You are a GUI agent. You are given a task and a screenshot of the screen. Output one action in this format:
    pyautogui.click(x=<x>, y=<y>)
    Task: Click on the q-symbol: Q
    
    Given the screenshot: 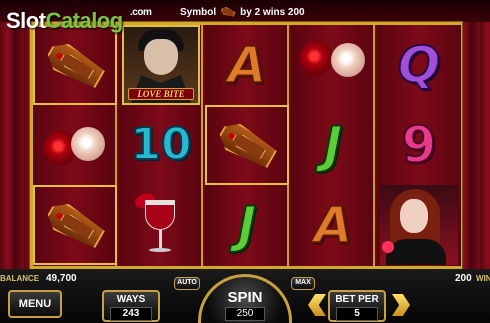 What is the action you would take?
    pyautogui.click(x=419, y=65)
    